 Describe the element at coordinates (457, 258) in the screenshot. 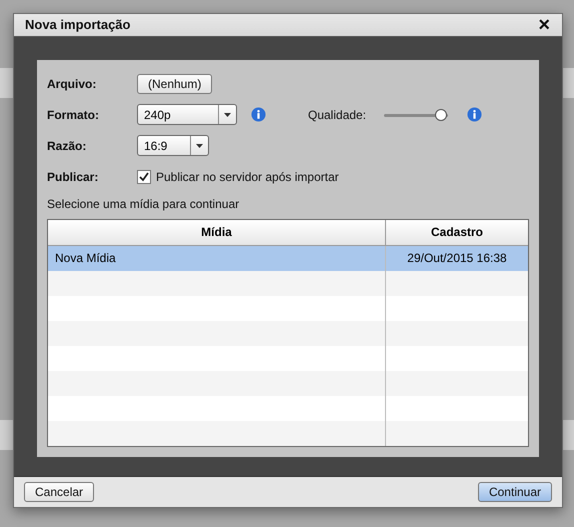

I see `table-cell-text: 29/Out/2015 16:38` at that location.